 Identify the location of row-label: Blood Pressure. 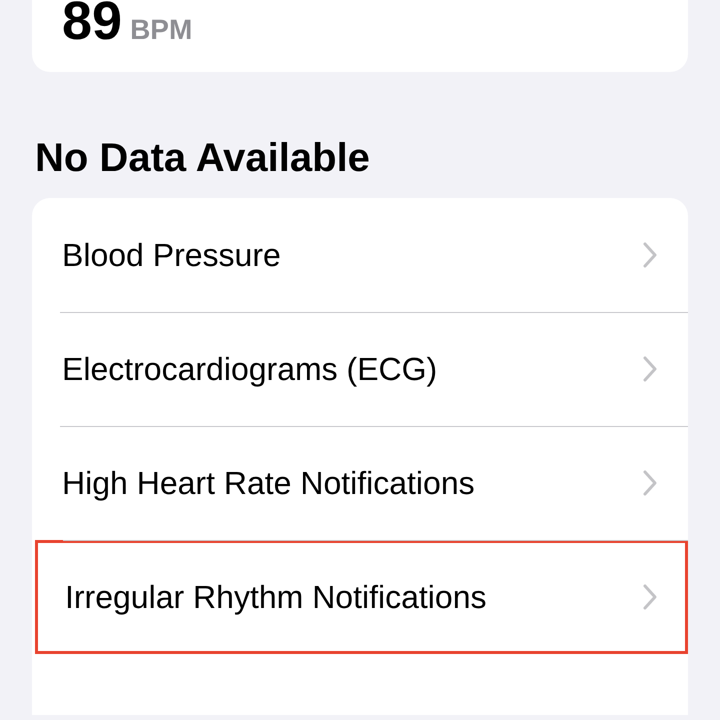
(172, 255).